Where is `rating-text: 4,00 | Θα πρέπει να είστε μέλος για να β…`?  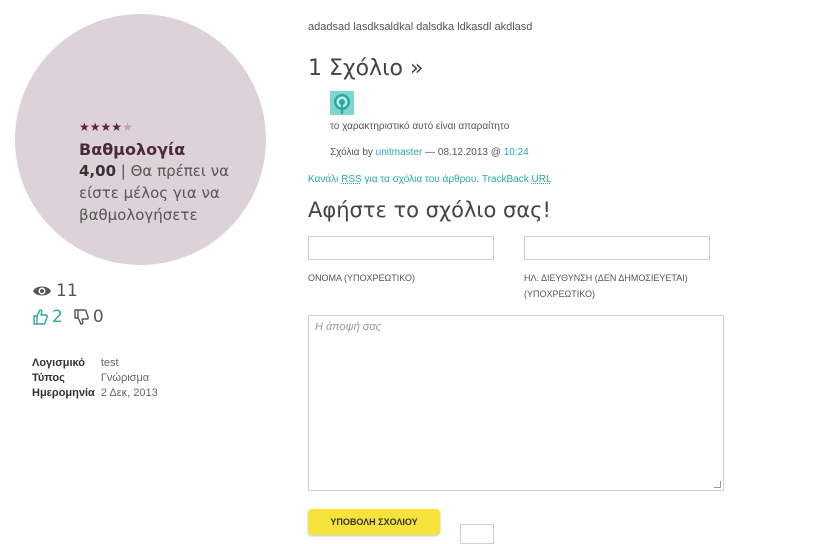
rating-text: 4,00 | Θα πρέπει να είστε μέλος για να β… is located at coordinates (164, 193).